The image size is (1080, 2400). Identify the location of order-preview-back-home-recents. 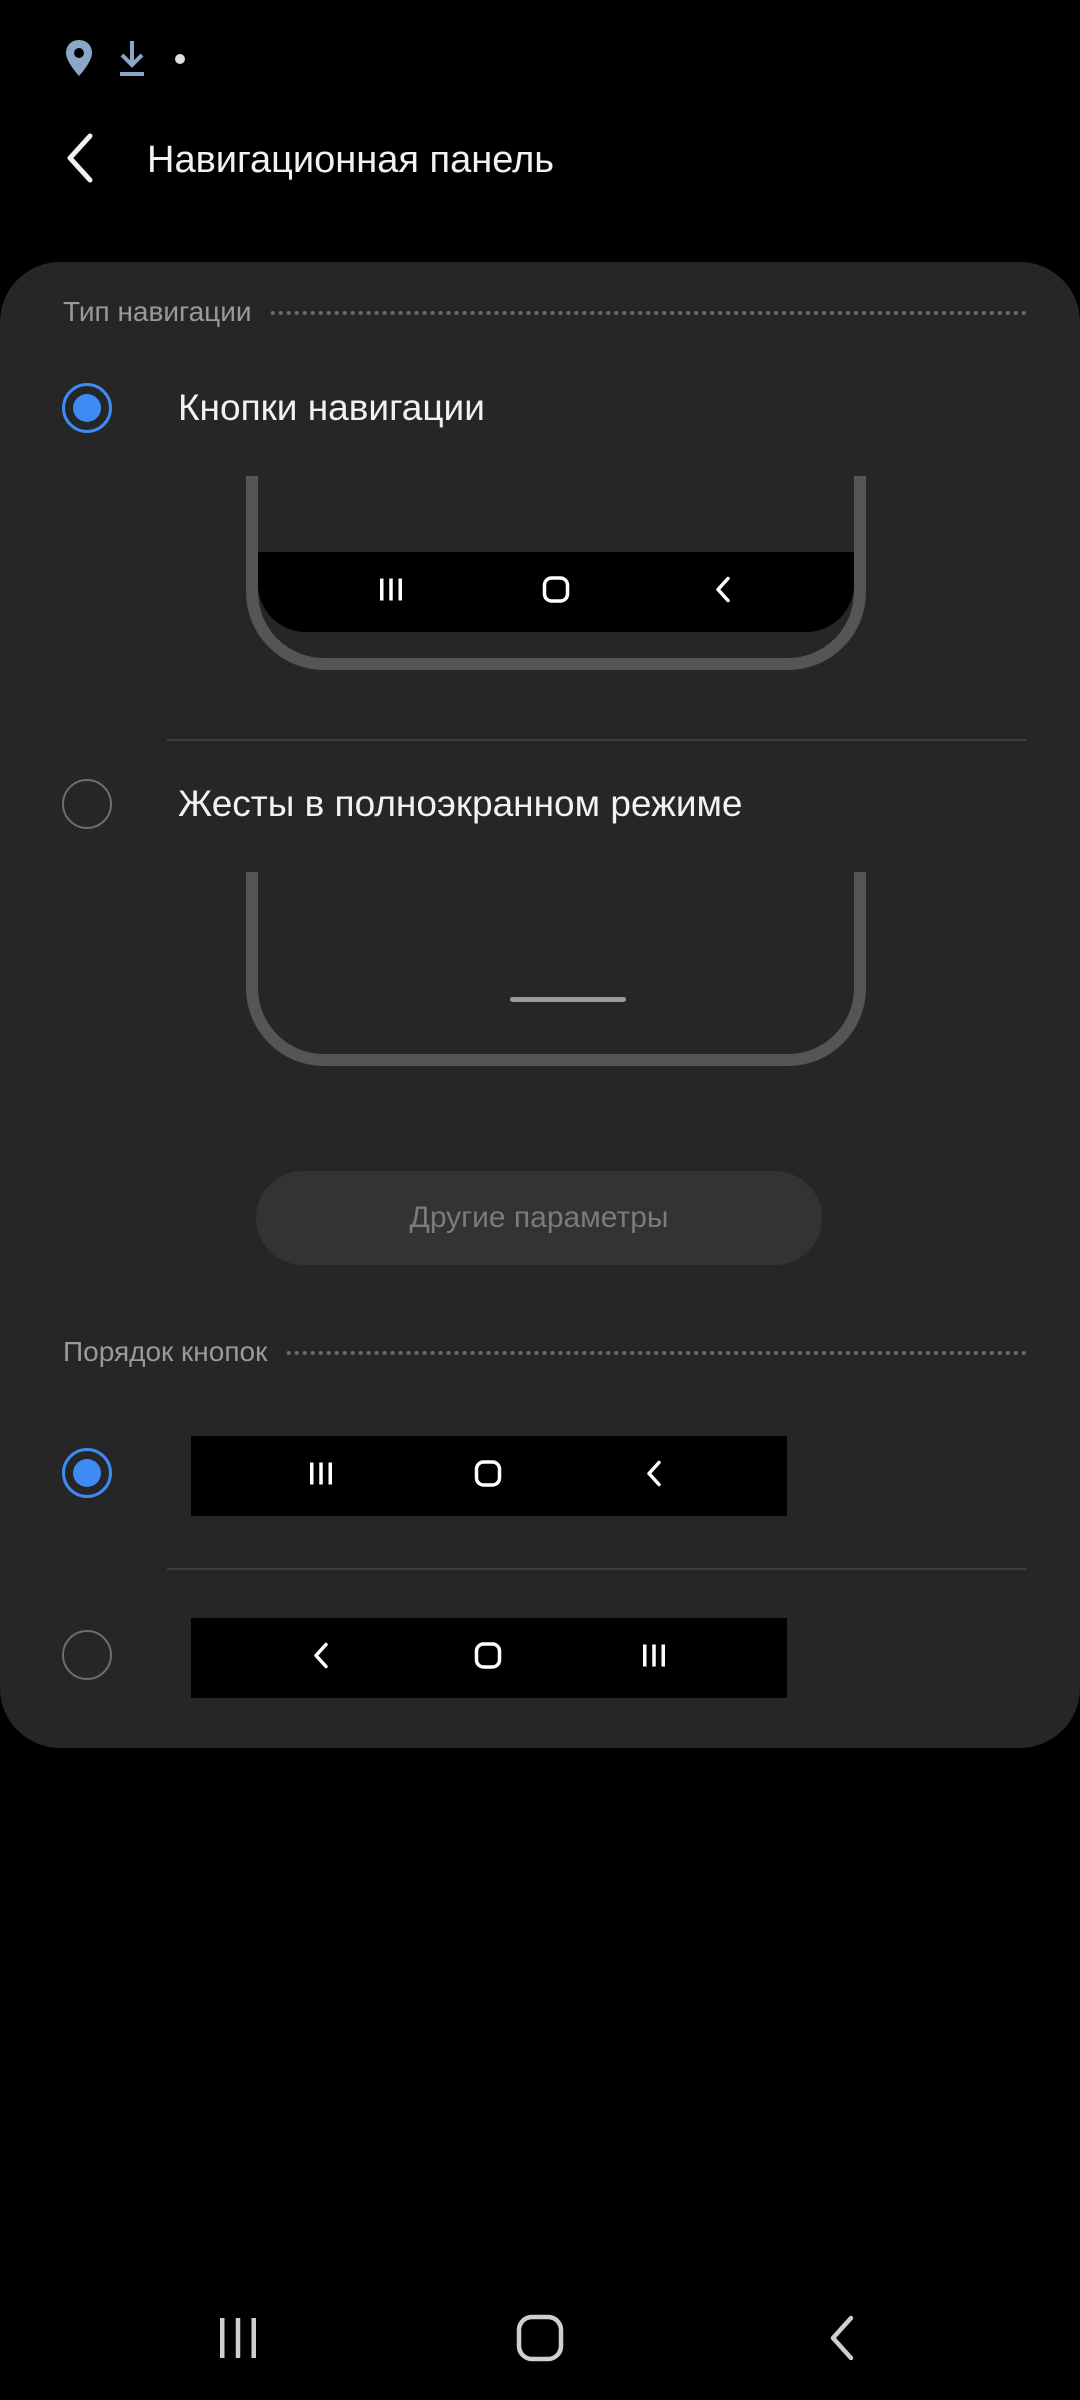
(489, 1658).